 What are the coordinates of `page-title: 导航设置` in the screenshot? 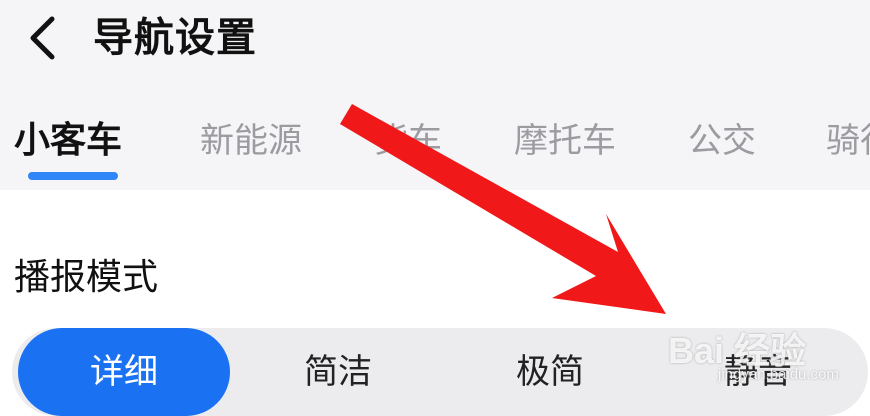 It's located at (175, 38).